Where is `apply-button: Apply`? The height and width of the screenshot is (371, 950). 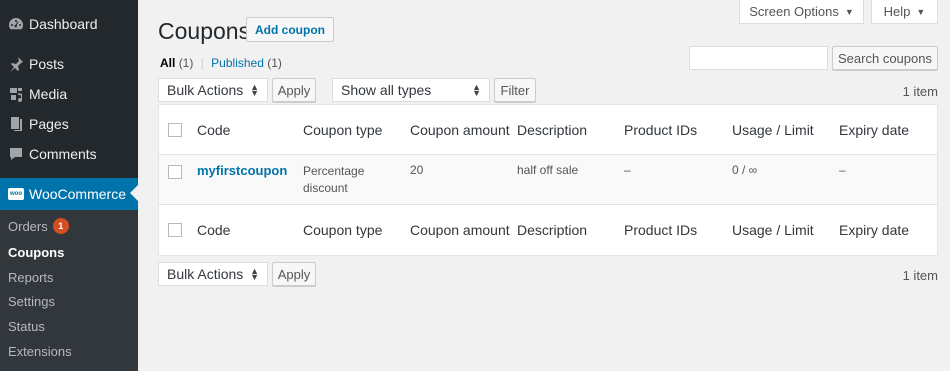
apply-button: Apply is located at coordinates (294, 90).